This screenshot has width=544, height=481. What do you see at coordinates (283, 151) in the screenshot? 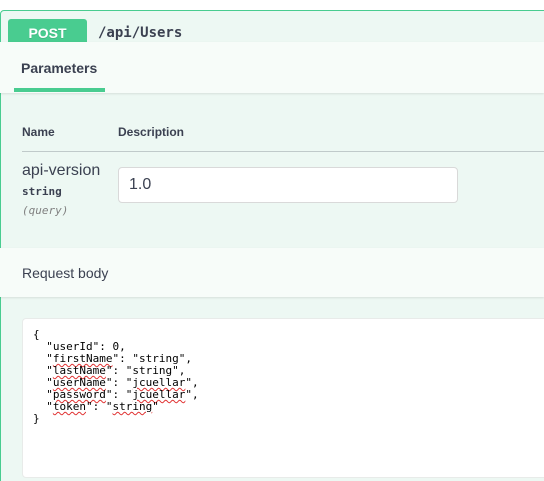
I see `table-header-divider` at bounding box center [283, 151].